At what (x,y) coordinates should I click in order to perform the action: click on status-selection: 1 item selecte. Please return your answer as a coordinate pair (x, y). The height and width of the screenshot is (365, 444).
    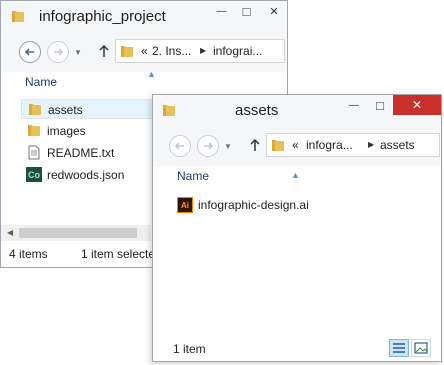
    Looking at the image, I should click on (118, 254).